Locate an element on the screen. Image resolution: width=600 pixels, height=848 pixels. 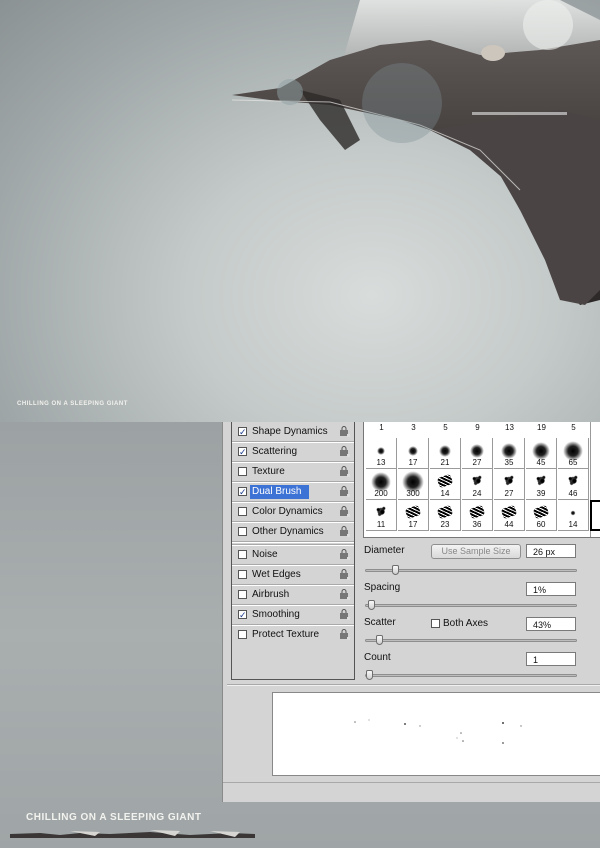
brush-stroke-preview is located at coordinates (436, 734).